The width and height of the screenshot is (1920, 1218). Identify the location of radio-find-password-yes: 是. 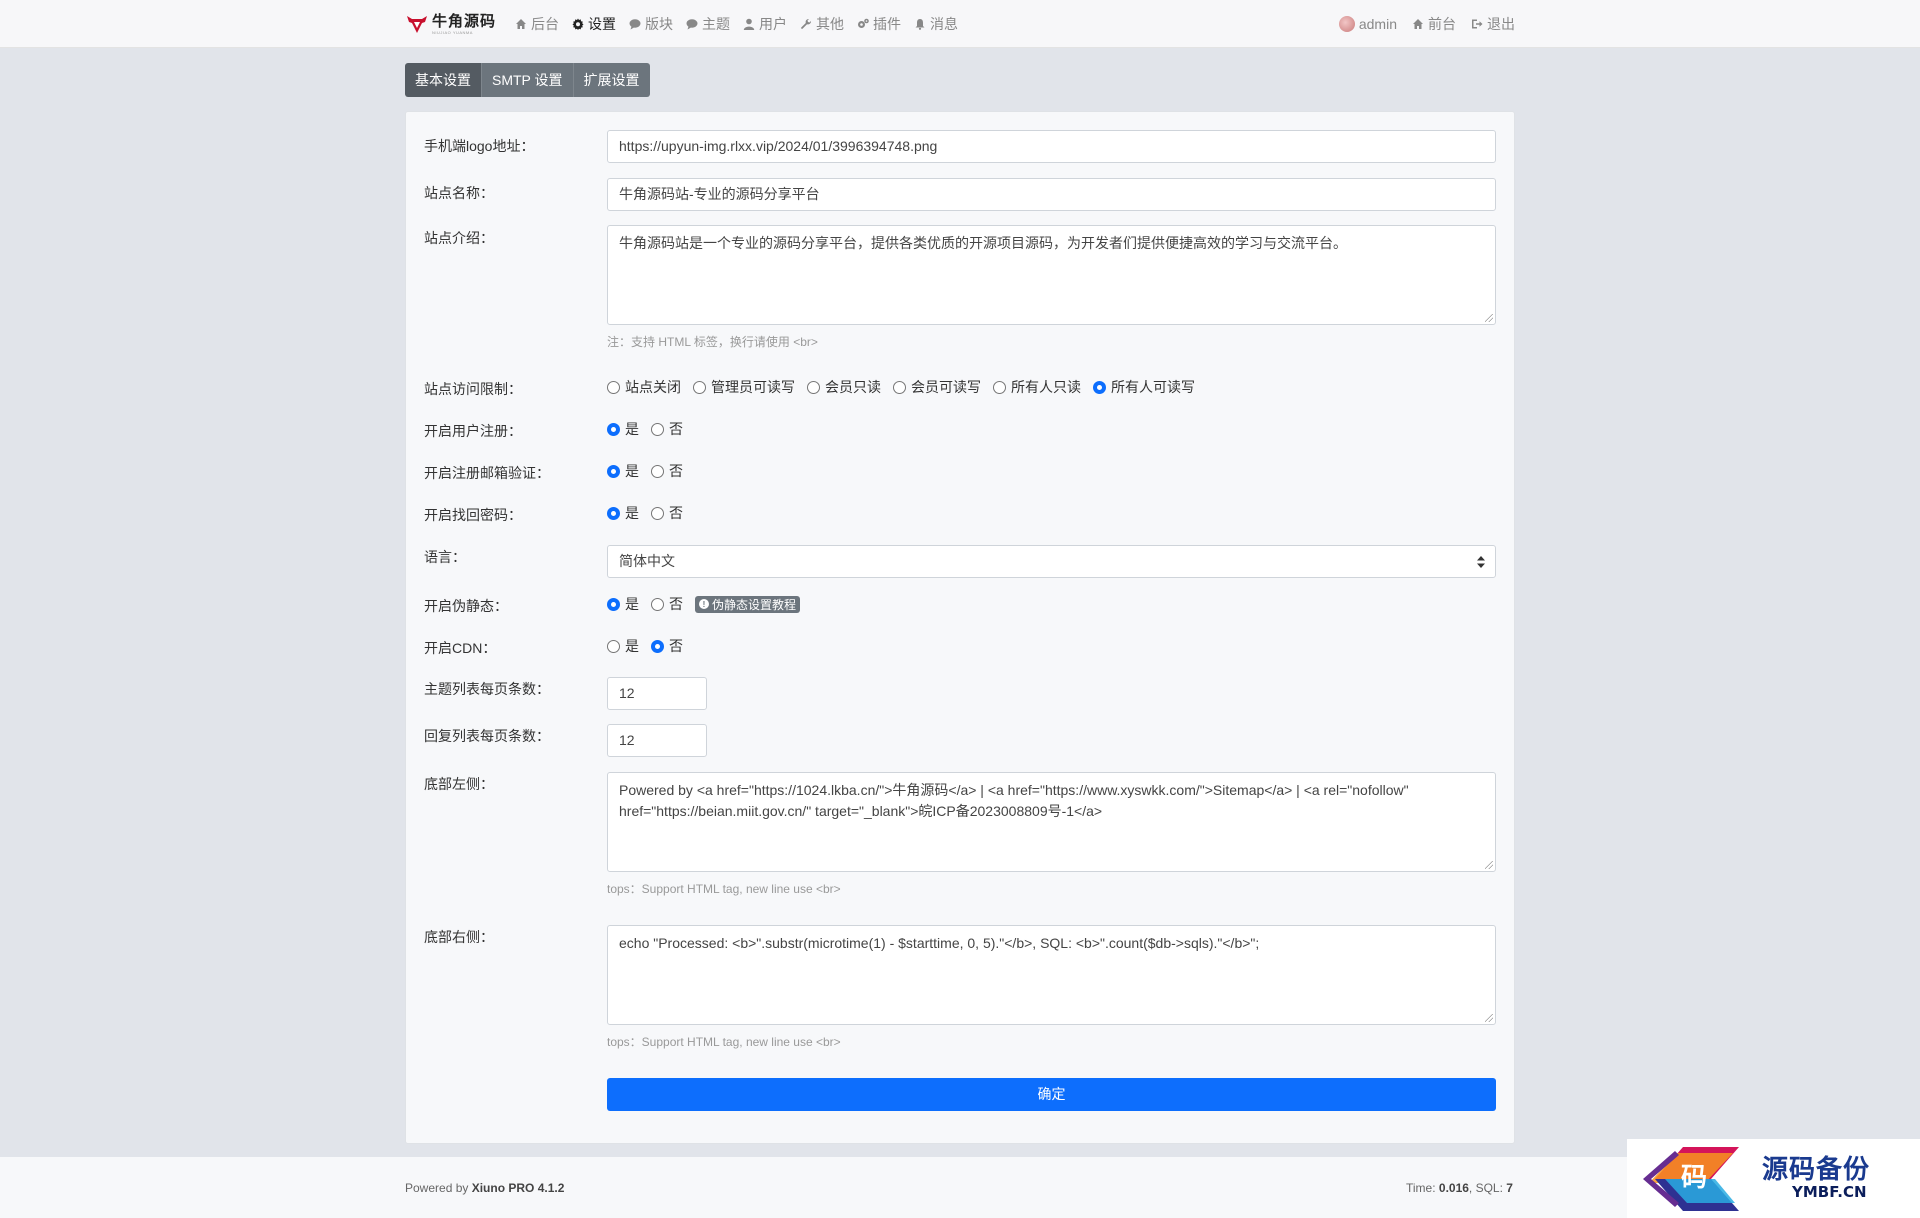
(623, 513).